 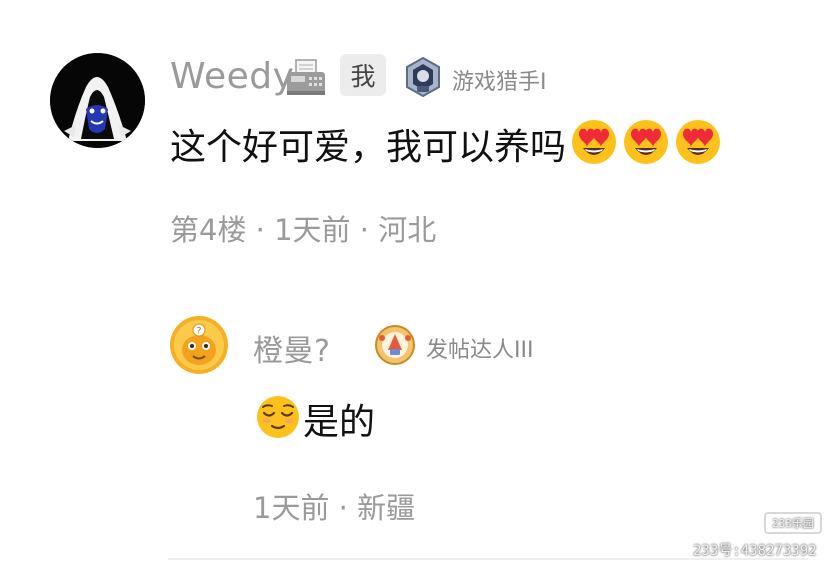 What do you see at coordinates (499, 82) in the screenshot?
I see `comment-title-badge: 游戏猎手I` at bounding box center [499, 82].